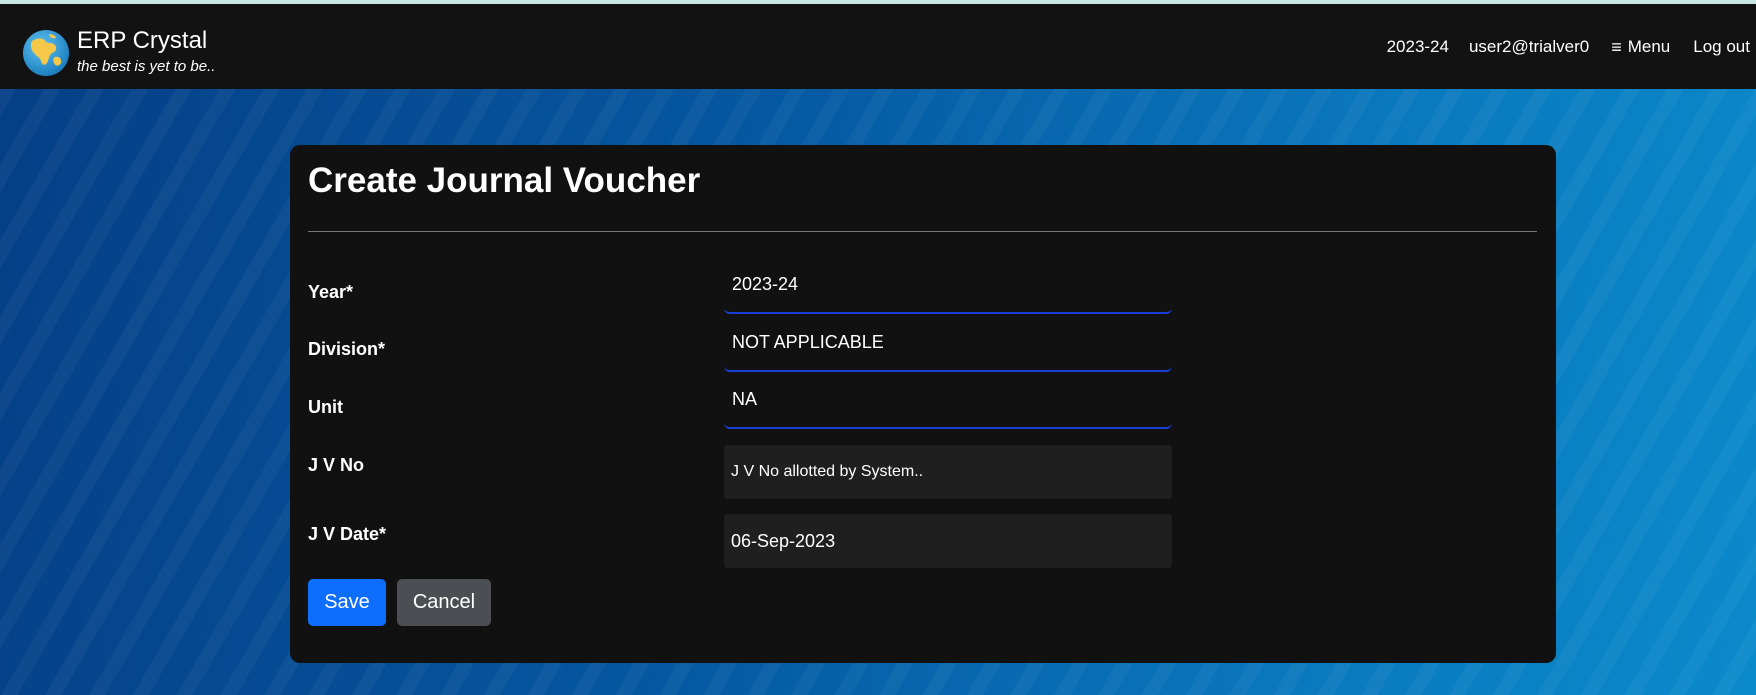  I want to click on brand-name: ERP Crystal, so click(142, 40).